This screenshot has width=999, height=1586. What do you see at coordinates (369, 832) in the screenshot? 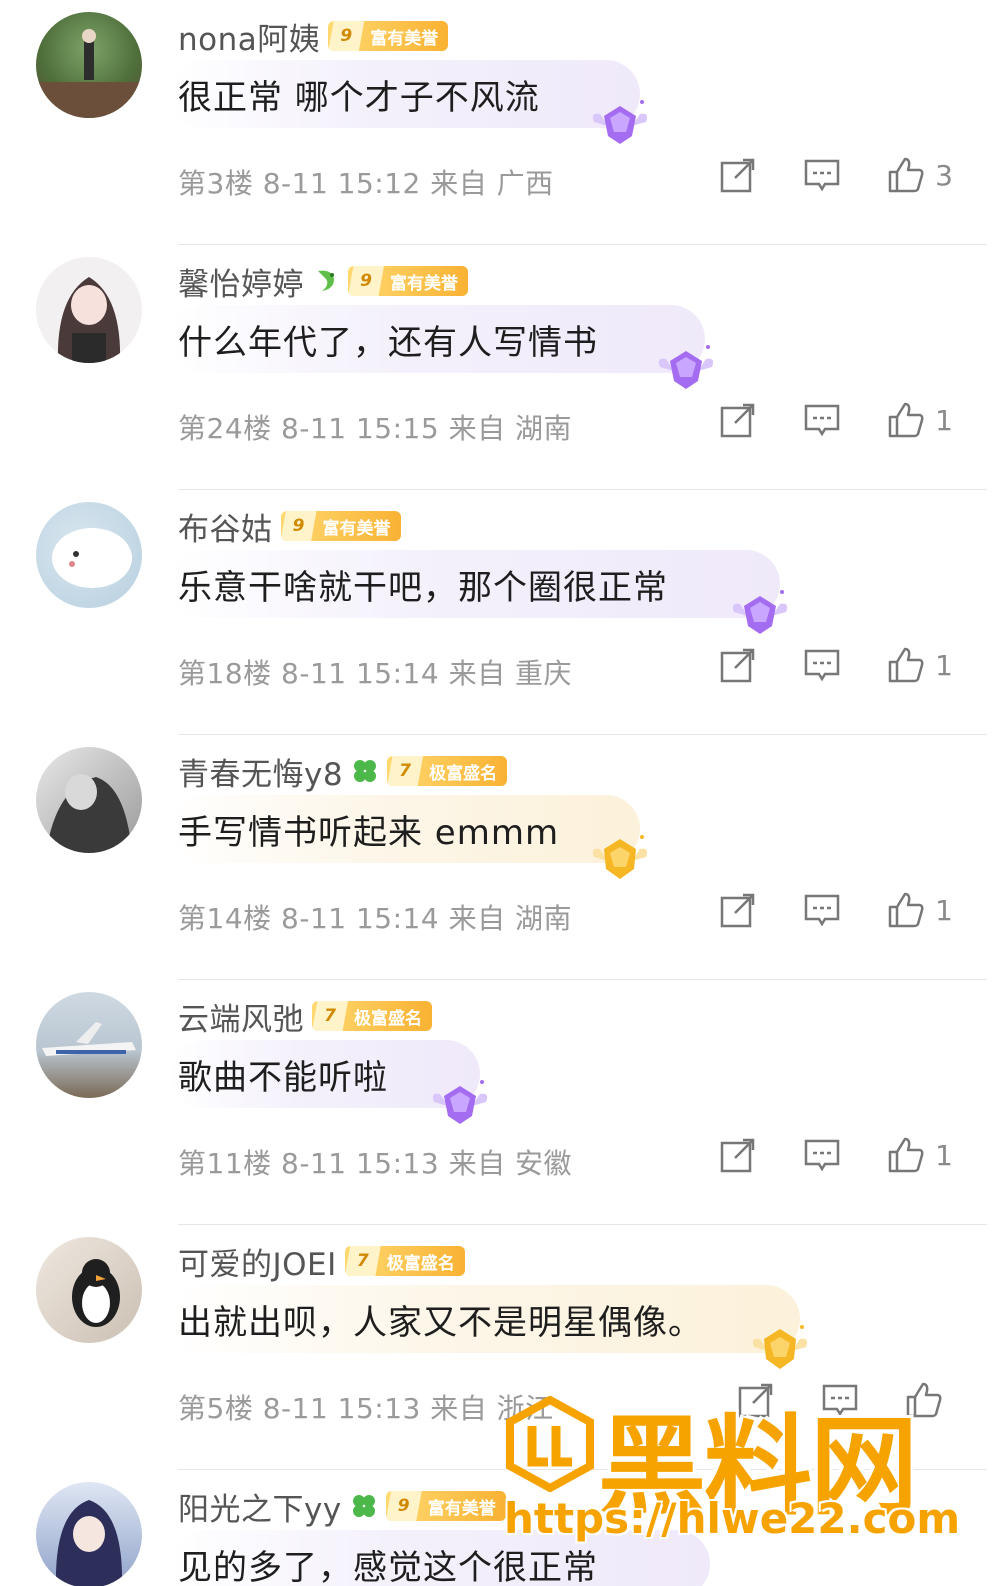
I see `comment-text: 手写情书听起来 emmm` at bounding box center [369, 832].